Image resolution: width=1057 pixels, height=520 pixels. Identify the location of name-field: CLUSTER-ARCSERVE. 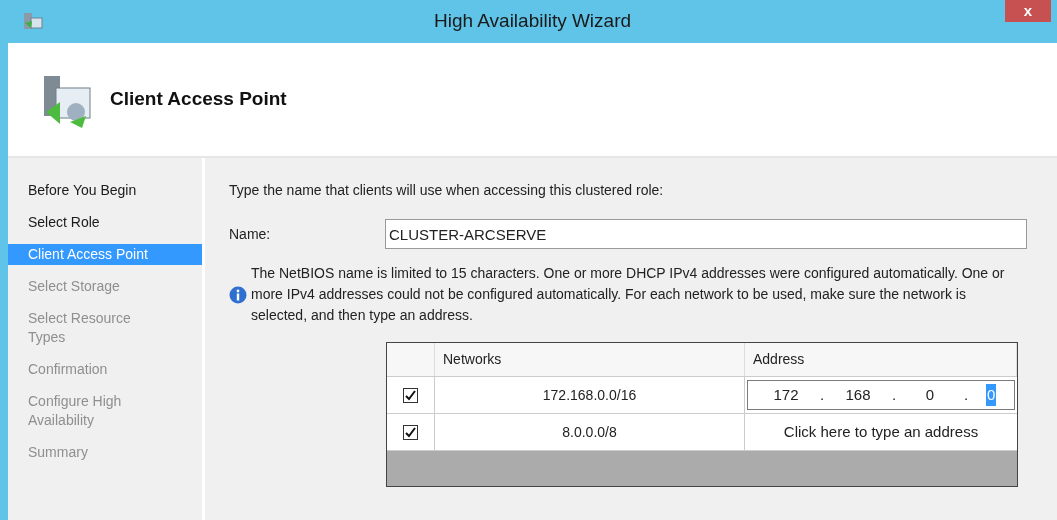
(706, 234).